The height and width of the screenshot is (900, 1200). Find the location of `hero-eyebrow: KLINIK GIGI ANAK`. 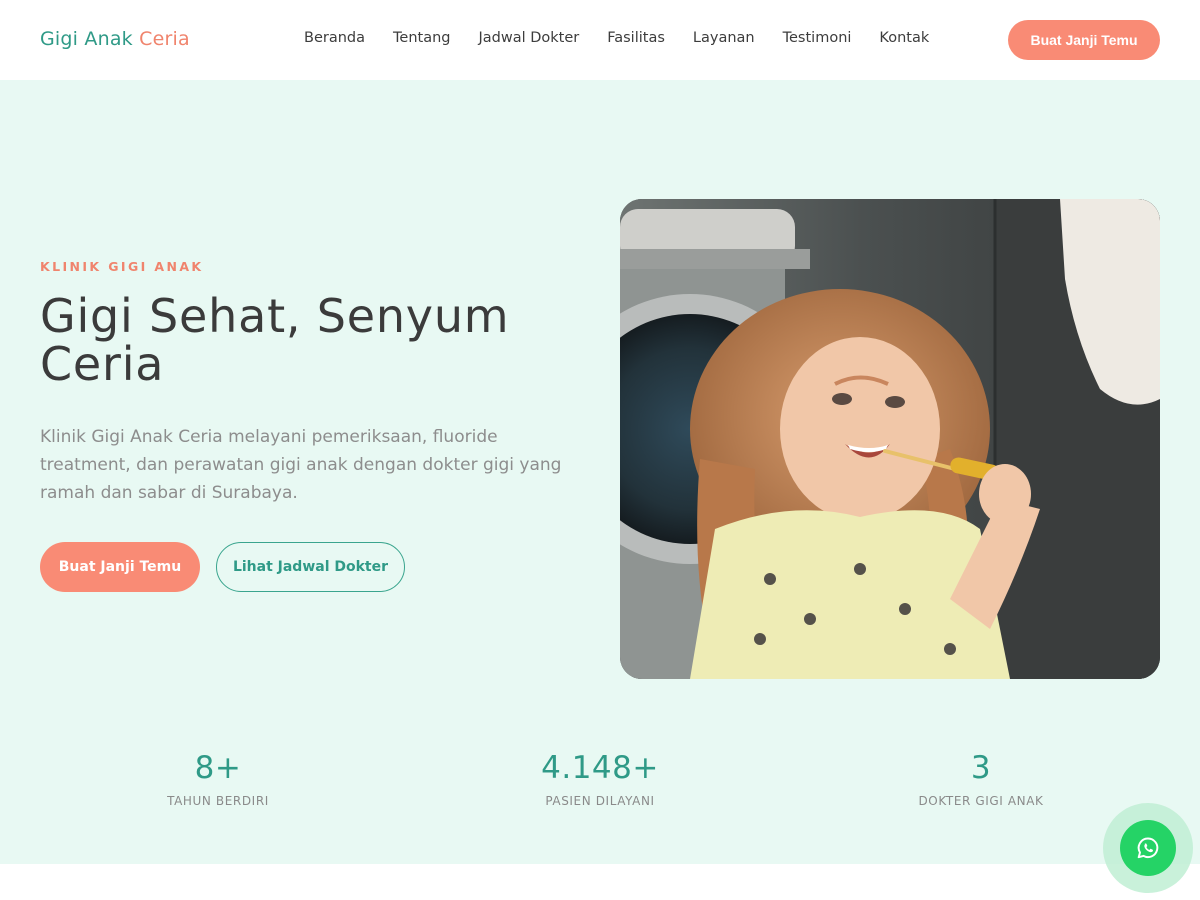

hero-eyebrow: KLINIK GIGI ANAK is located at coordinates (122, 266).